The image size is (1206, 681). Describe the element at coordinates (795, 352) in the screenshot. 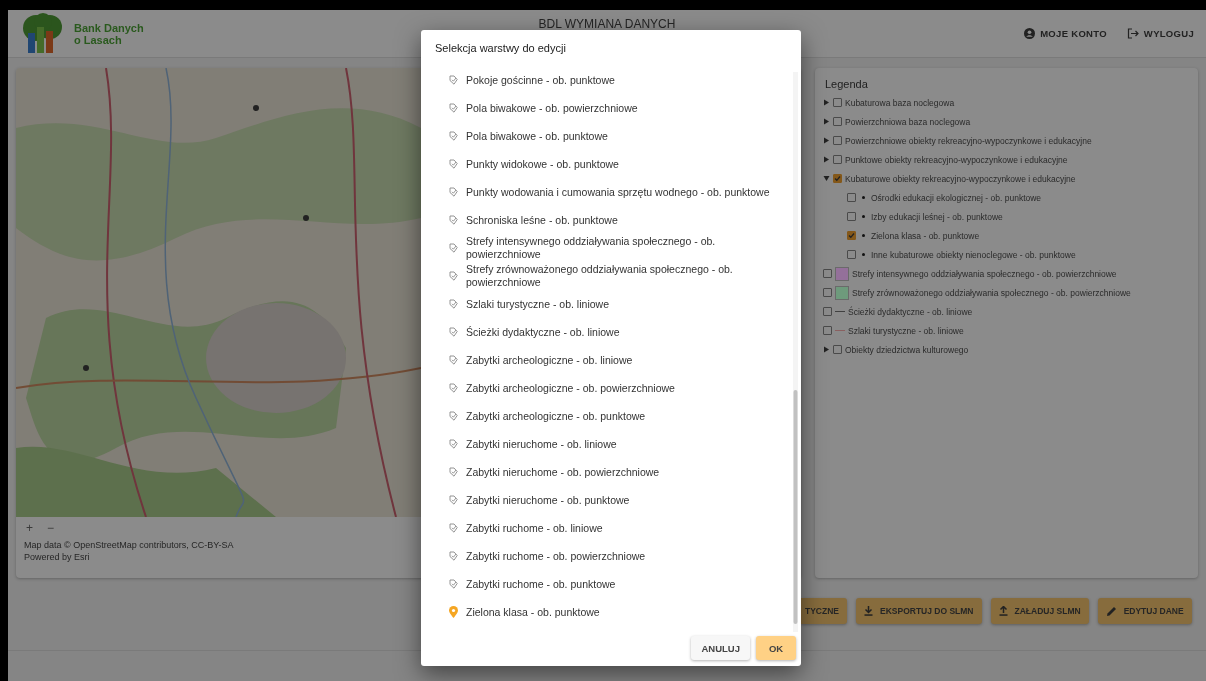

I see `scrollbar` at that location.